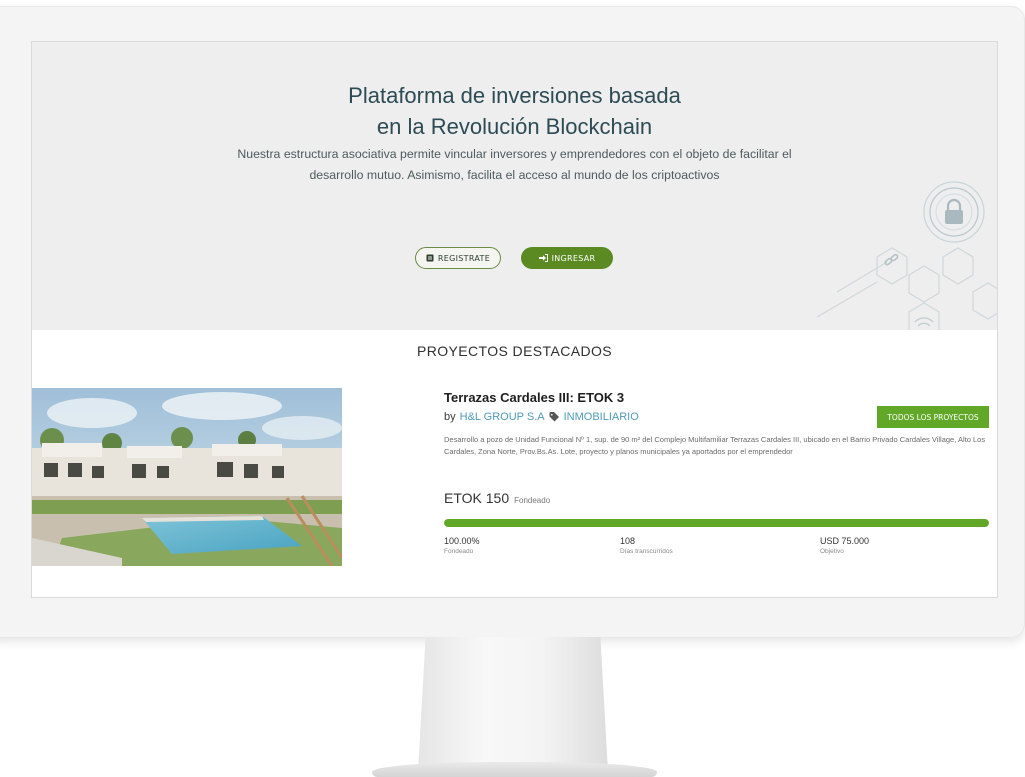 The width and height of the screenshot is (1025, 777). I want to click on stat-days: 108 Días transcurridos, so click(646, 545).